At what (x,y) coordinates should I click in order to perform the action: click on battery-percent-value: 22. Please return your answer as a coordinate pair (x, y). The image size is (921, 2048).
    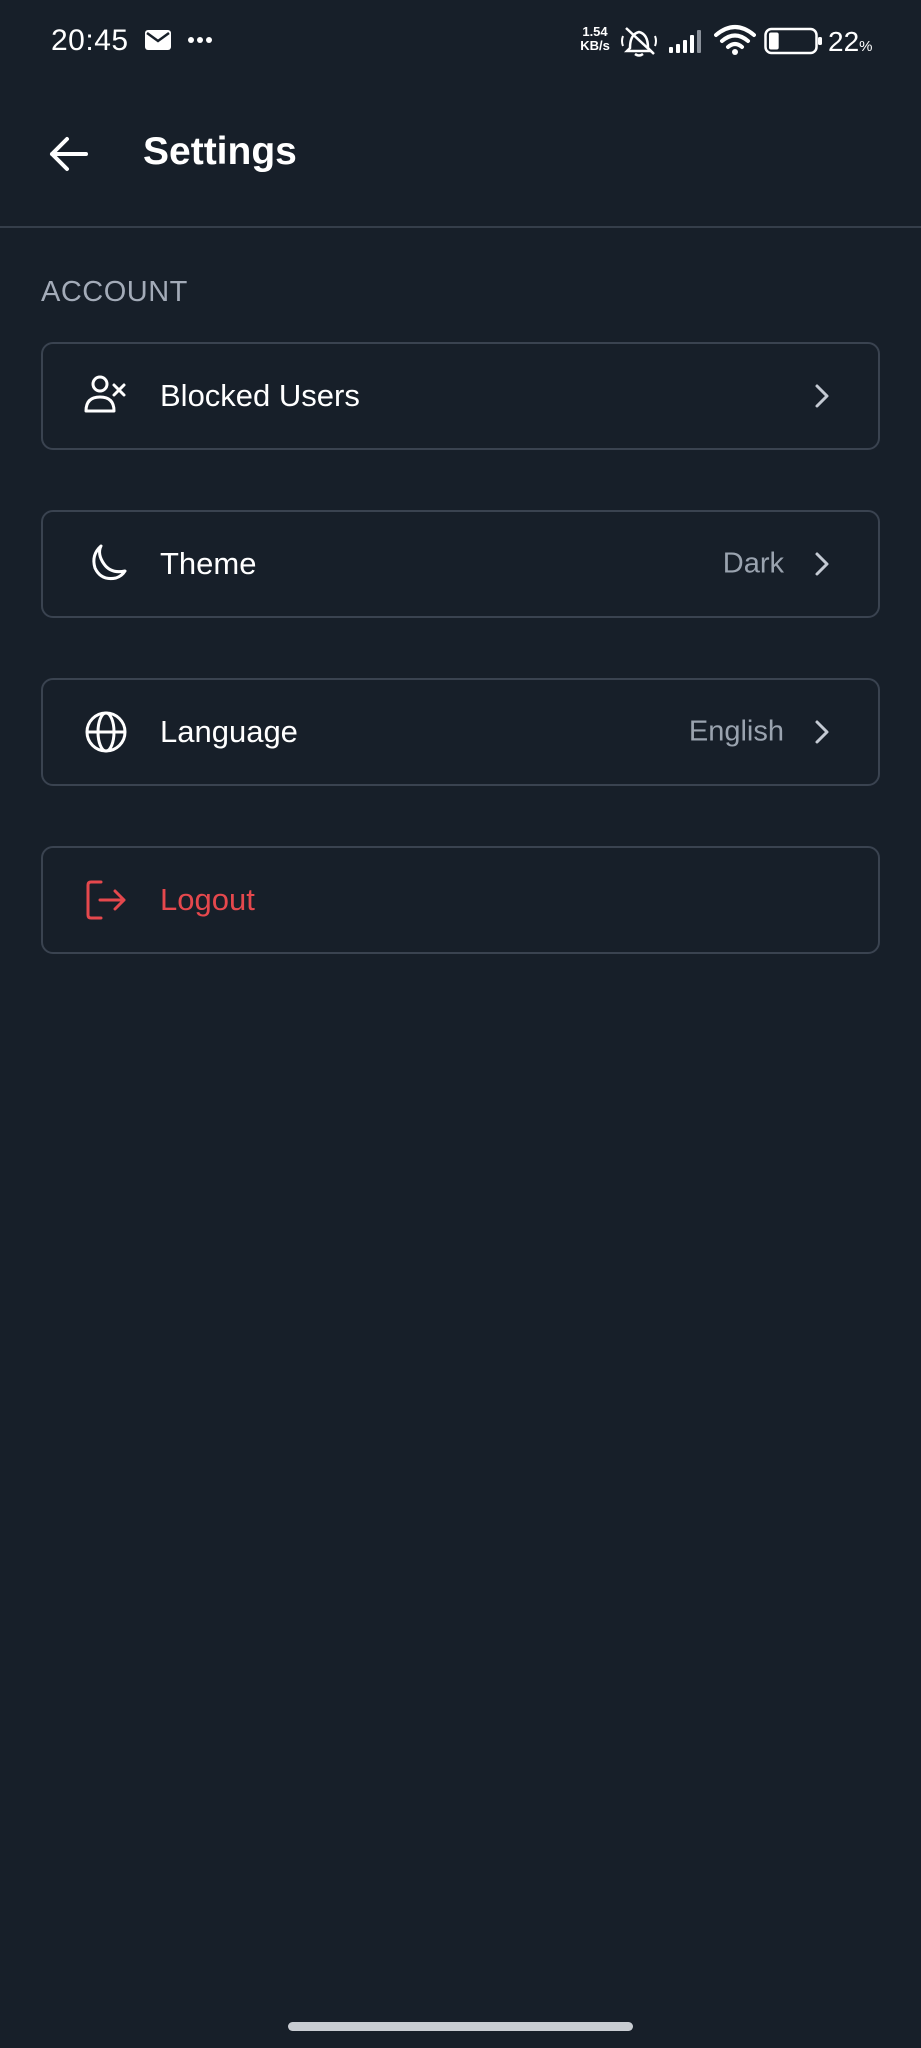
    Looking at the image, I should click on (844, 41).